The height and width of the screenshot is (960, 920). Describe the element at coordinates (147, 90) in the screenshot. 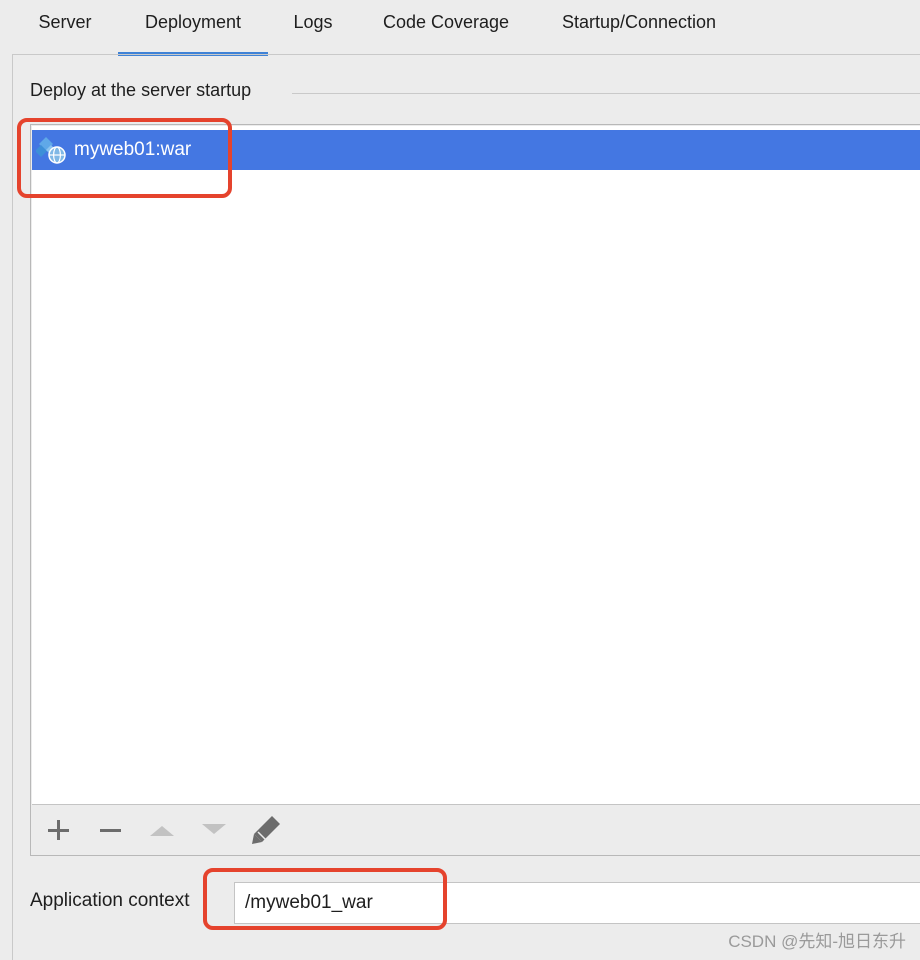

I see `deploy-group-title: Deploy at the server startup` at that location.